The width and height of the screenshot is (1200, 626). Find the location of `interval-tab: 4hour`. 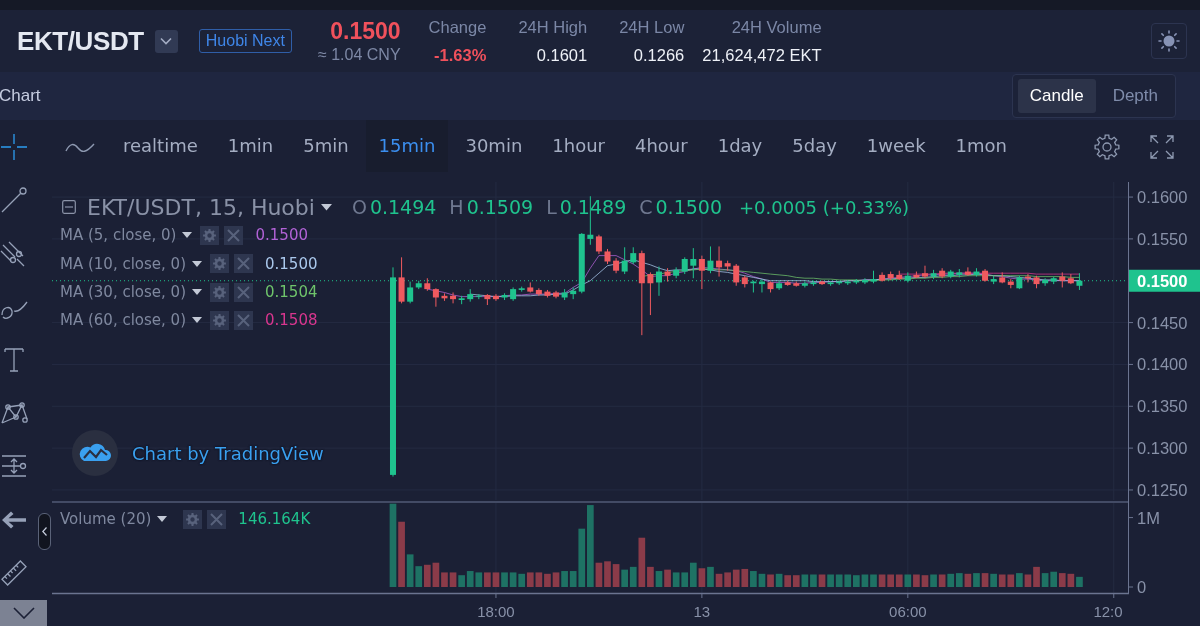

interval-tab: 4hour is located at coordinates (661, 146).